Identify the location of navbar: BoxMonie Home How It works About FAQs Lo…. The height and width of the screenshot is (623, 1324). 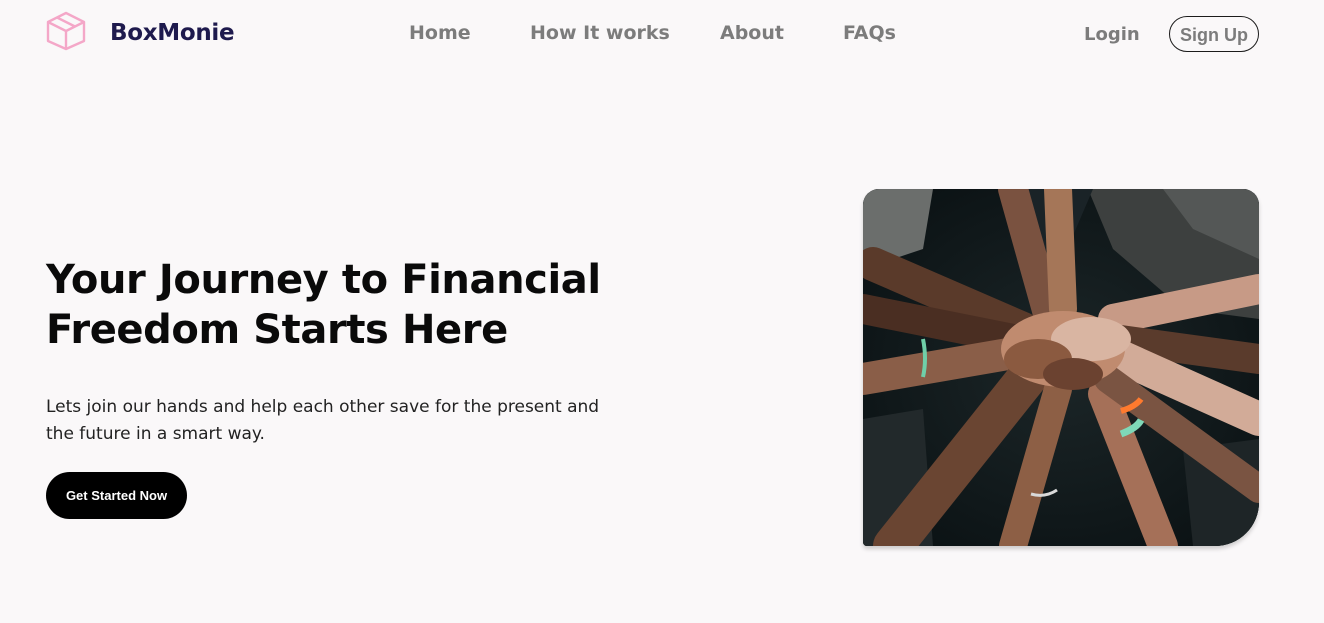
(662, 34).